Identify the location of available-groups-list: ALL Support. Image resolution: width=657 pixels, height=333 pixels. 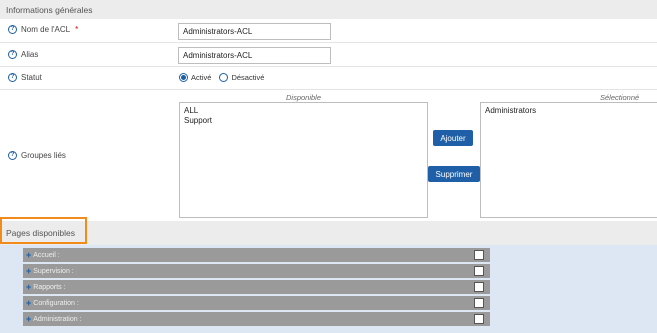
(303, 160).